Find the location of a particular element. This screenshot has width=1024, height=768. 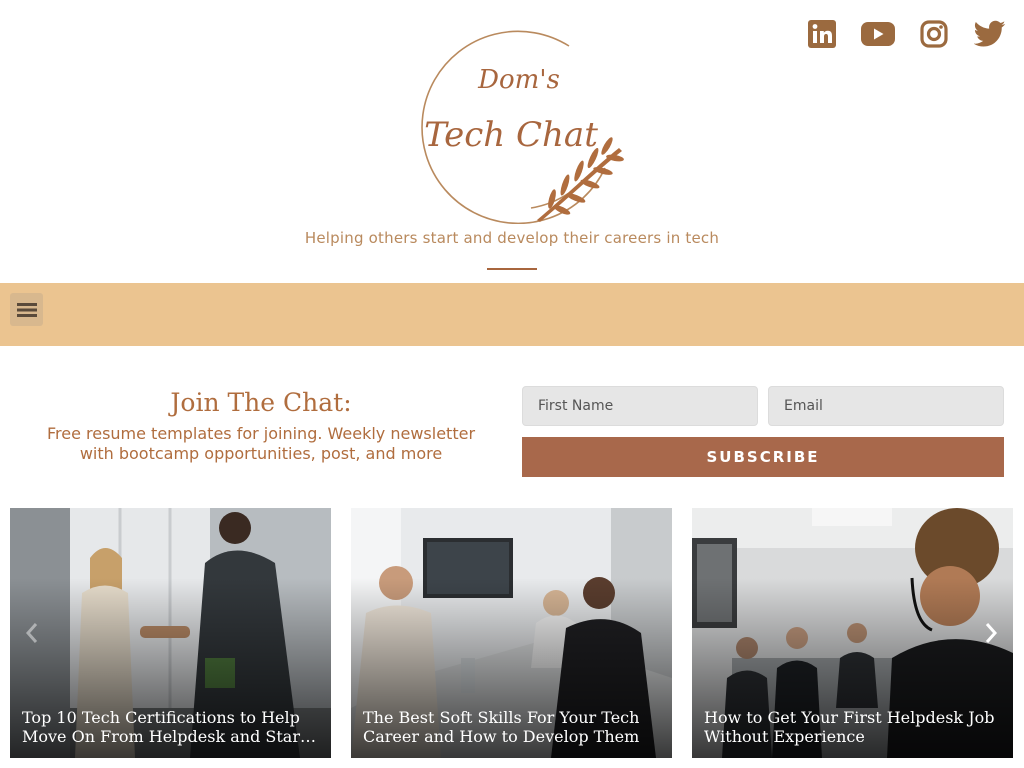

newsletter-title: Join The Chat: is located at coordinates (261, 402).